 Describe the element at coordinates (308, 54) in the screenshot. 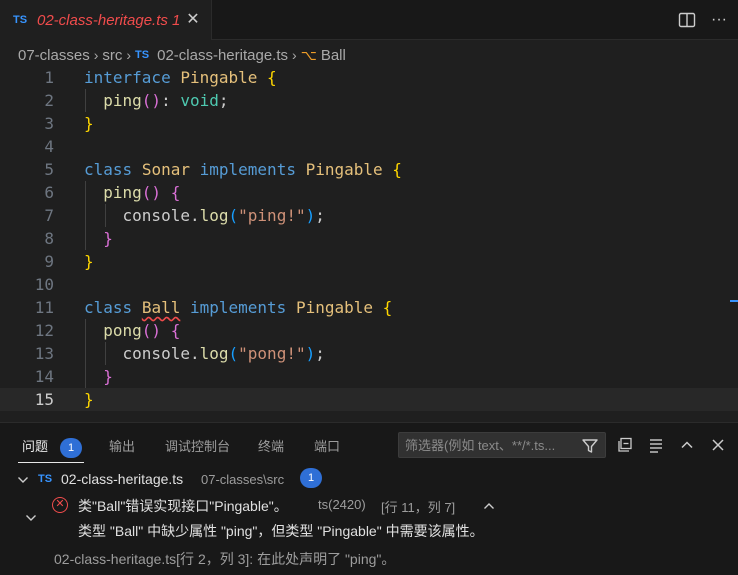

I see `class-symbol-icon: ⌥` at that location.